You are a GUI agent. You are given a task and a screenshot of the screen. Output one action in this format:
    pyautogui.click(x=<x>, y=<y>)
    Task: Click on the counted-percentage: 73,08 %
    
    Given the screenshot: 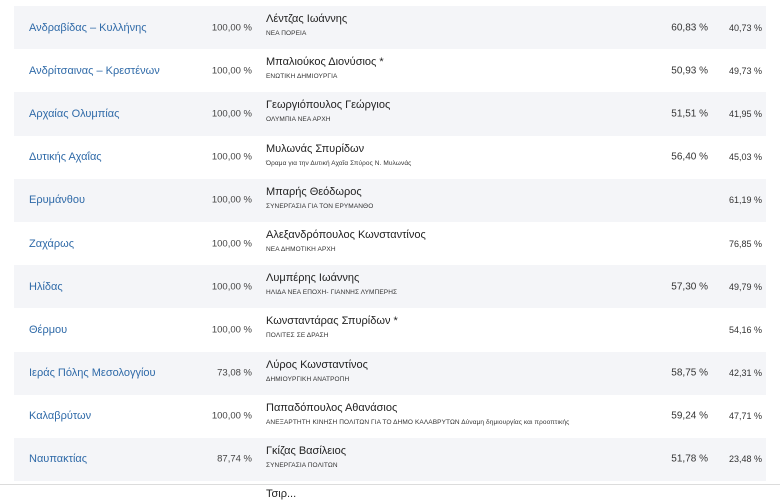 What is the action you would take?
    pyautogui.click(x=234, y=373)
    